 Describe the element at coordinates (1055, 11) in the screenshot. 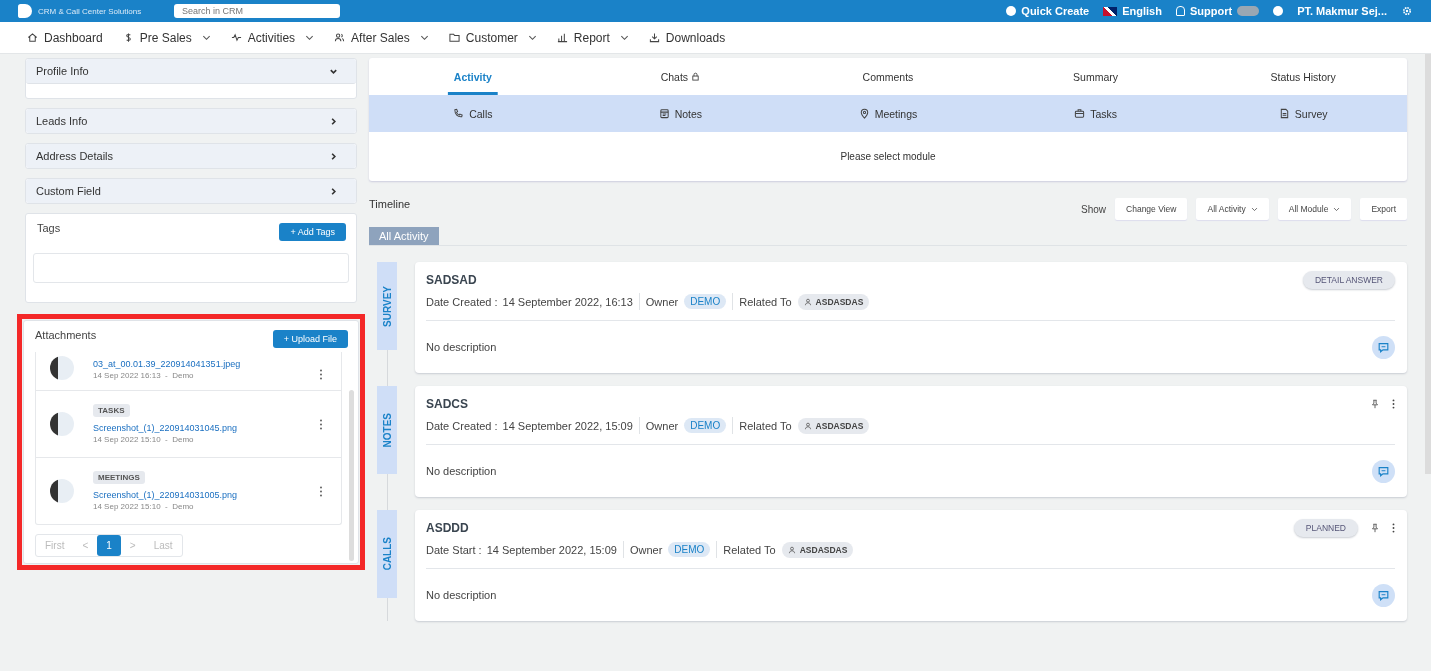

I see `quick-create-link: Quick Create` at that location.